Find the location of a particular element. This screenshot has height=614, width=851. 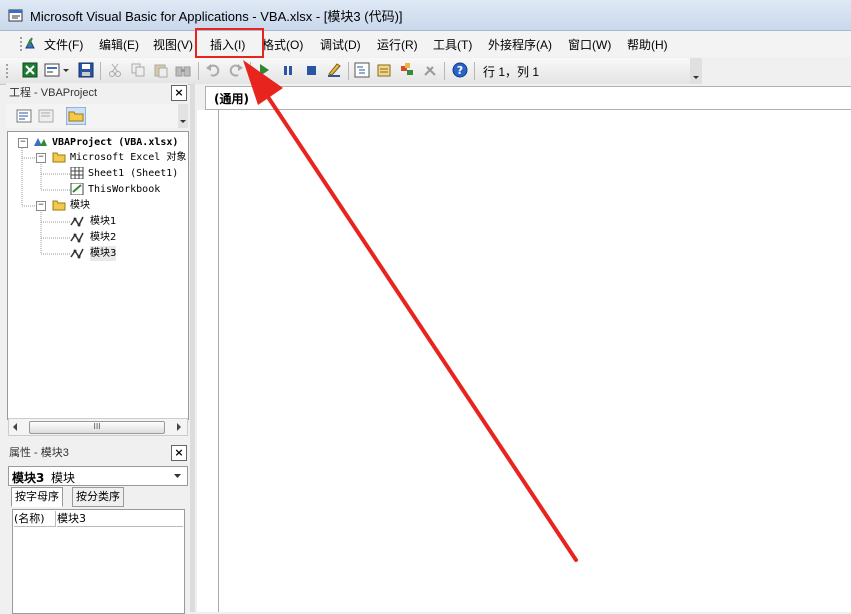

project-close-button: × is located at coordinates (179, 93).